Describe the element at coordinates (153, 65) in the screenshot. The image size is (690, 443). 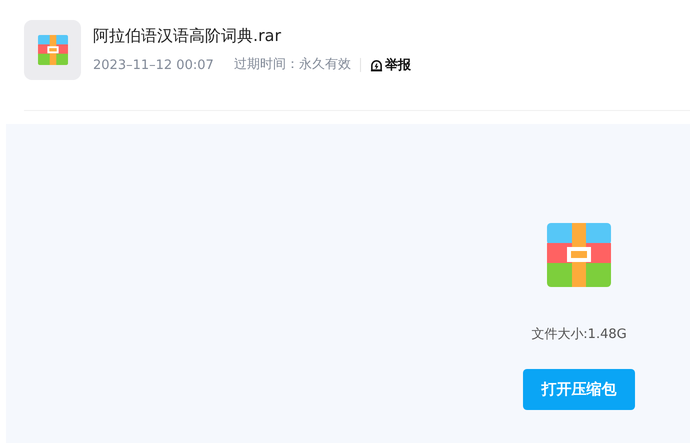
I see `upload-date: 2023–11–12 00:07` at that location.